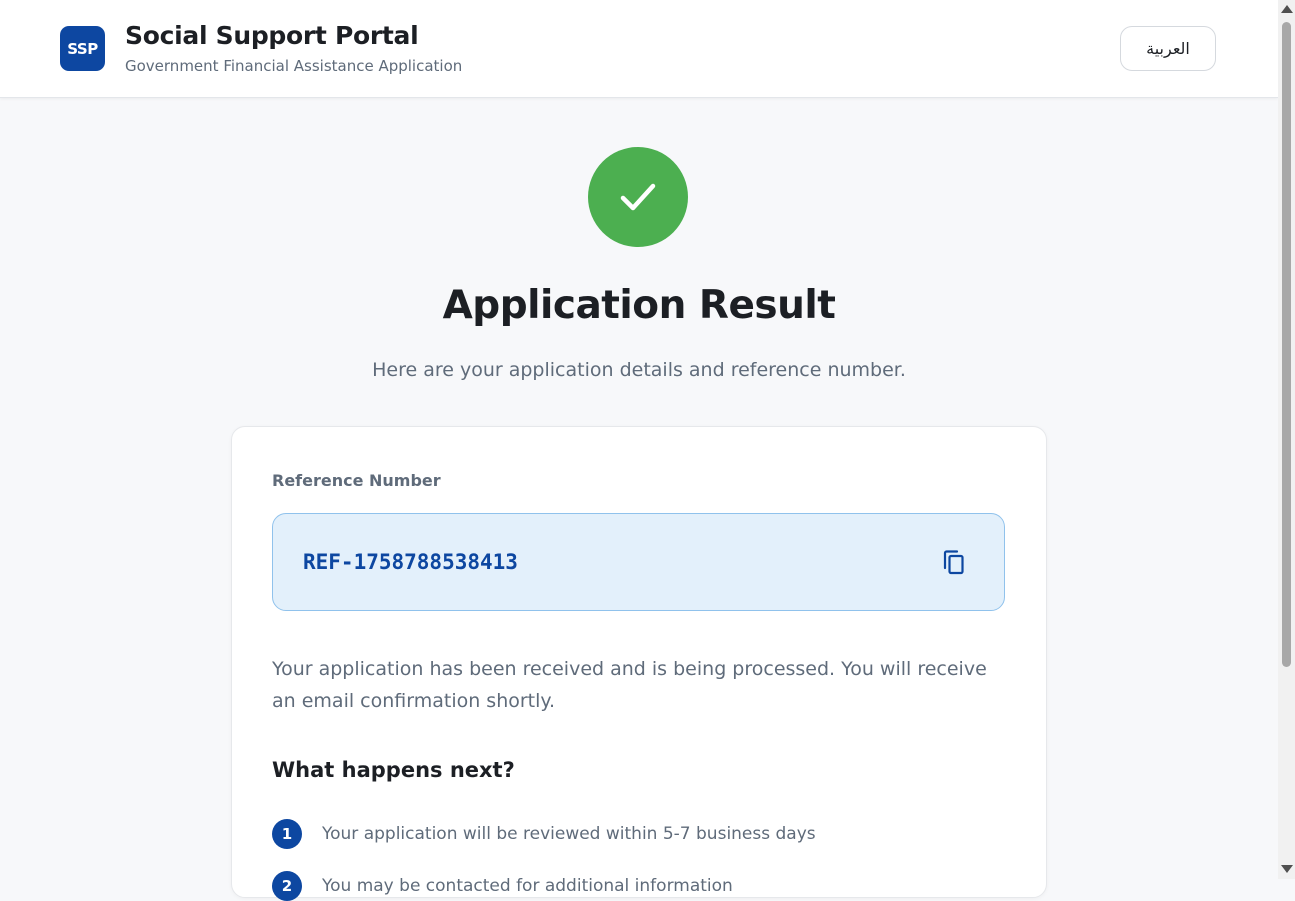 This screenshot has width=1295, height=901. What do you see at coordinates (82, 48) in the screenshot?
I see `logo: SSP` at bounding box center [82, 48].